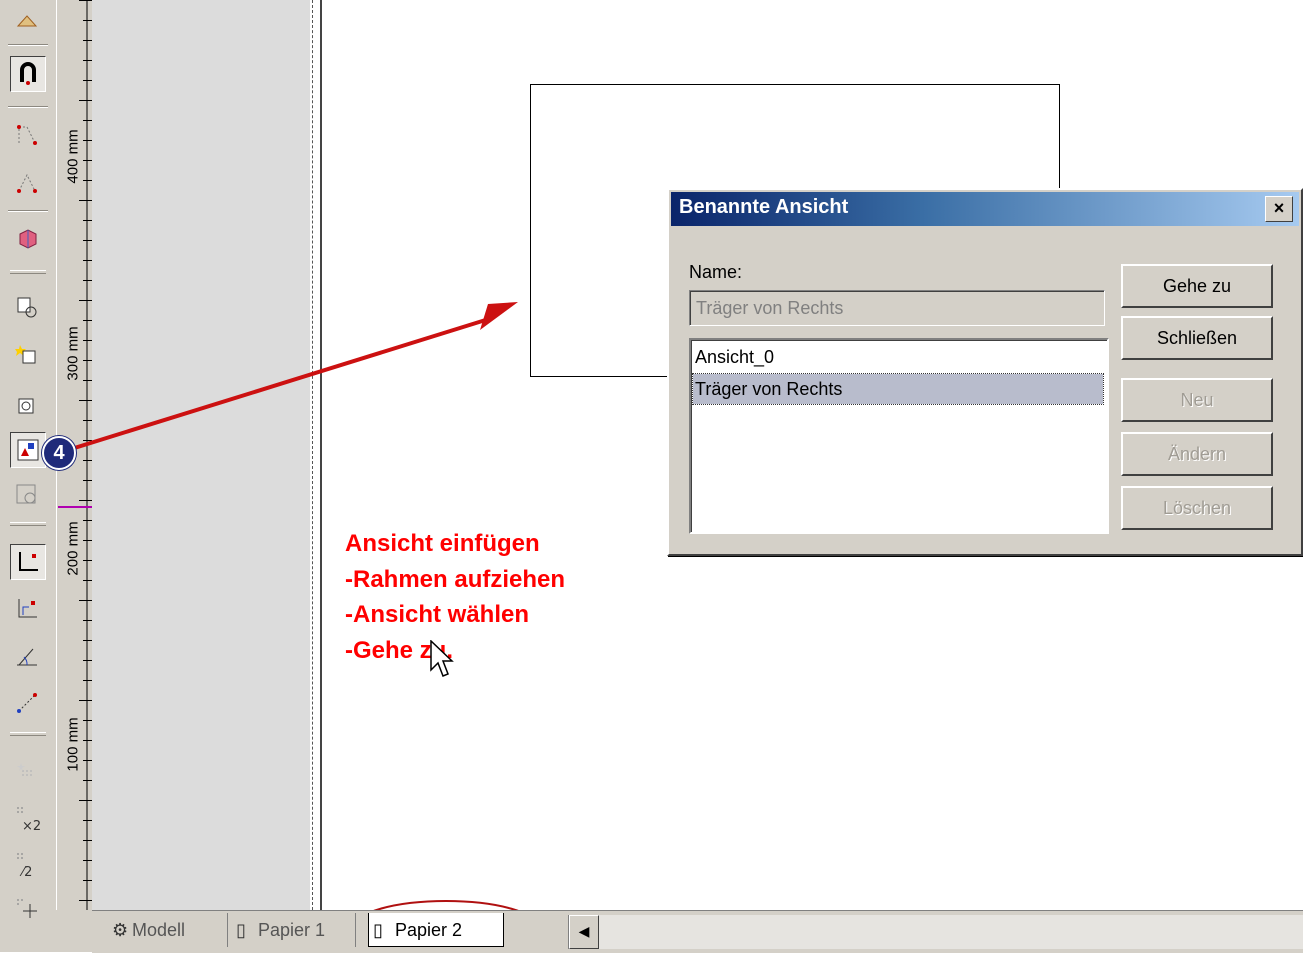  What do you see at coordinates (280, 384) in the screenshot?
I see `annotation-arrow-line` at bounding box center [280, 384].